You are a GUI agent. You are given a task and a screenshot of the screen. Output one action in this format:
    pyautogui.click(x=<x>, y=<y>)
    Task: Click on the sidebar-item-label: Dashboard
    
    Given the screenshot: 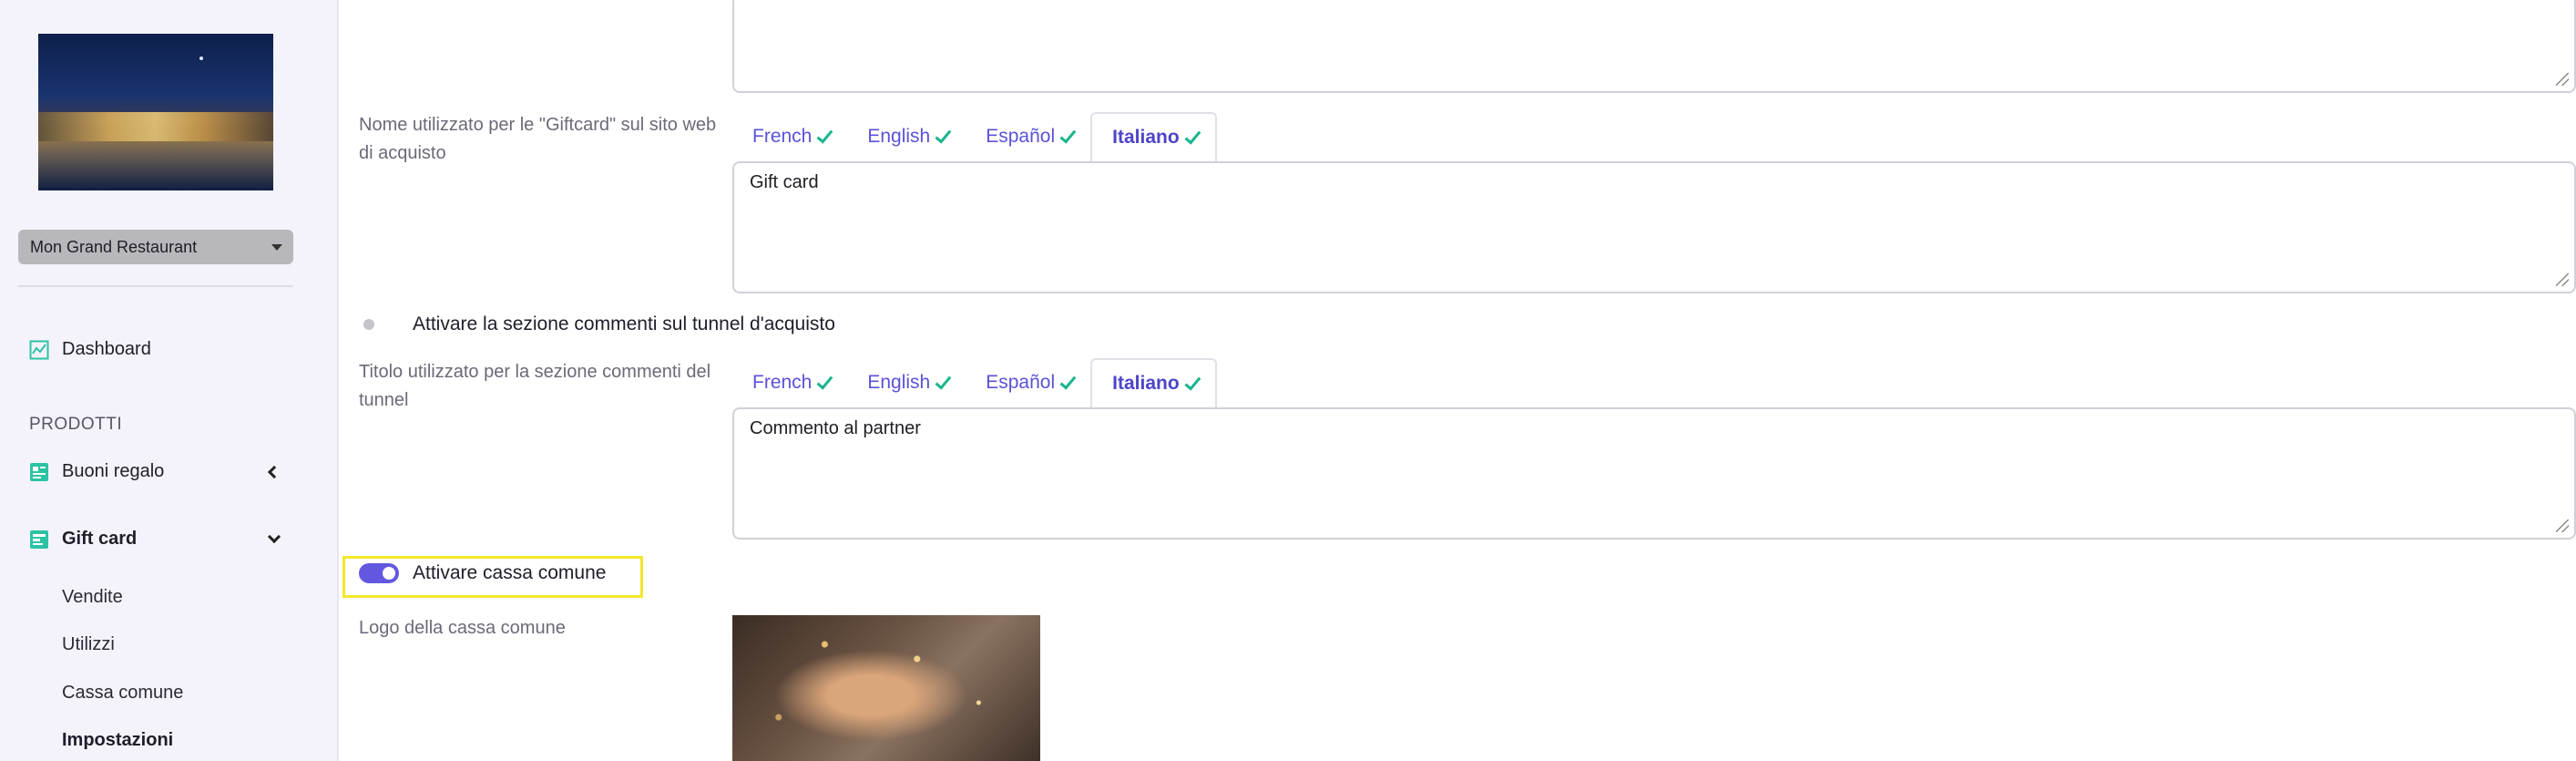 What is the action you would take?
    pyautogui.click(x=106, y=349)
    